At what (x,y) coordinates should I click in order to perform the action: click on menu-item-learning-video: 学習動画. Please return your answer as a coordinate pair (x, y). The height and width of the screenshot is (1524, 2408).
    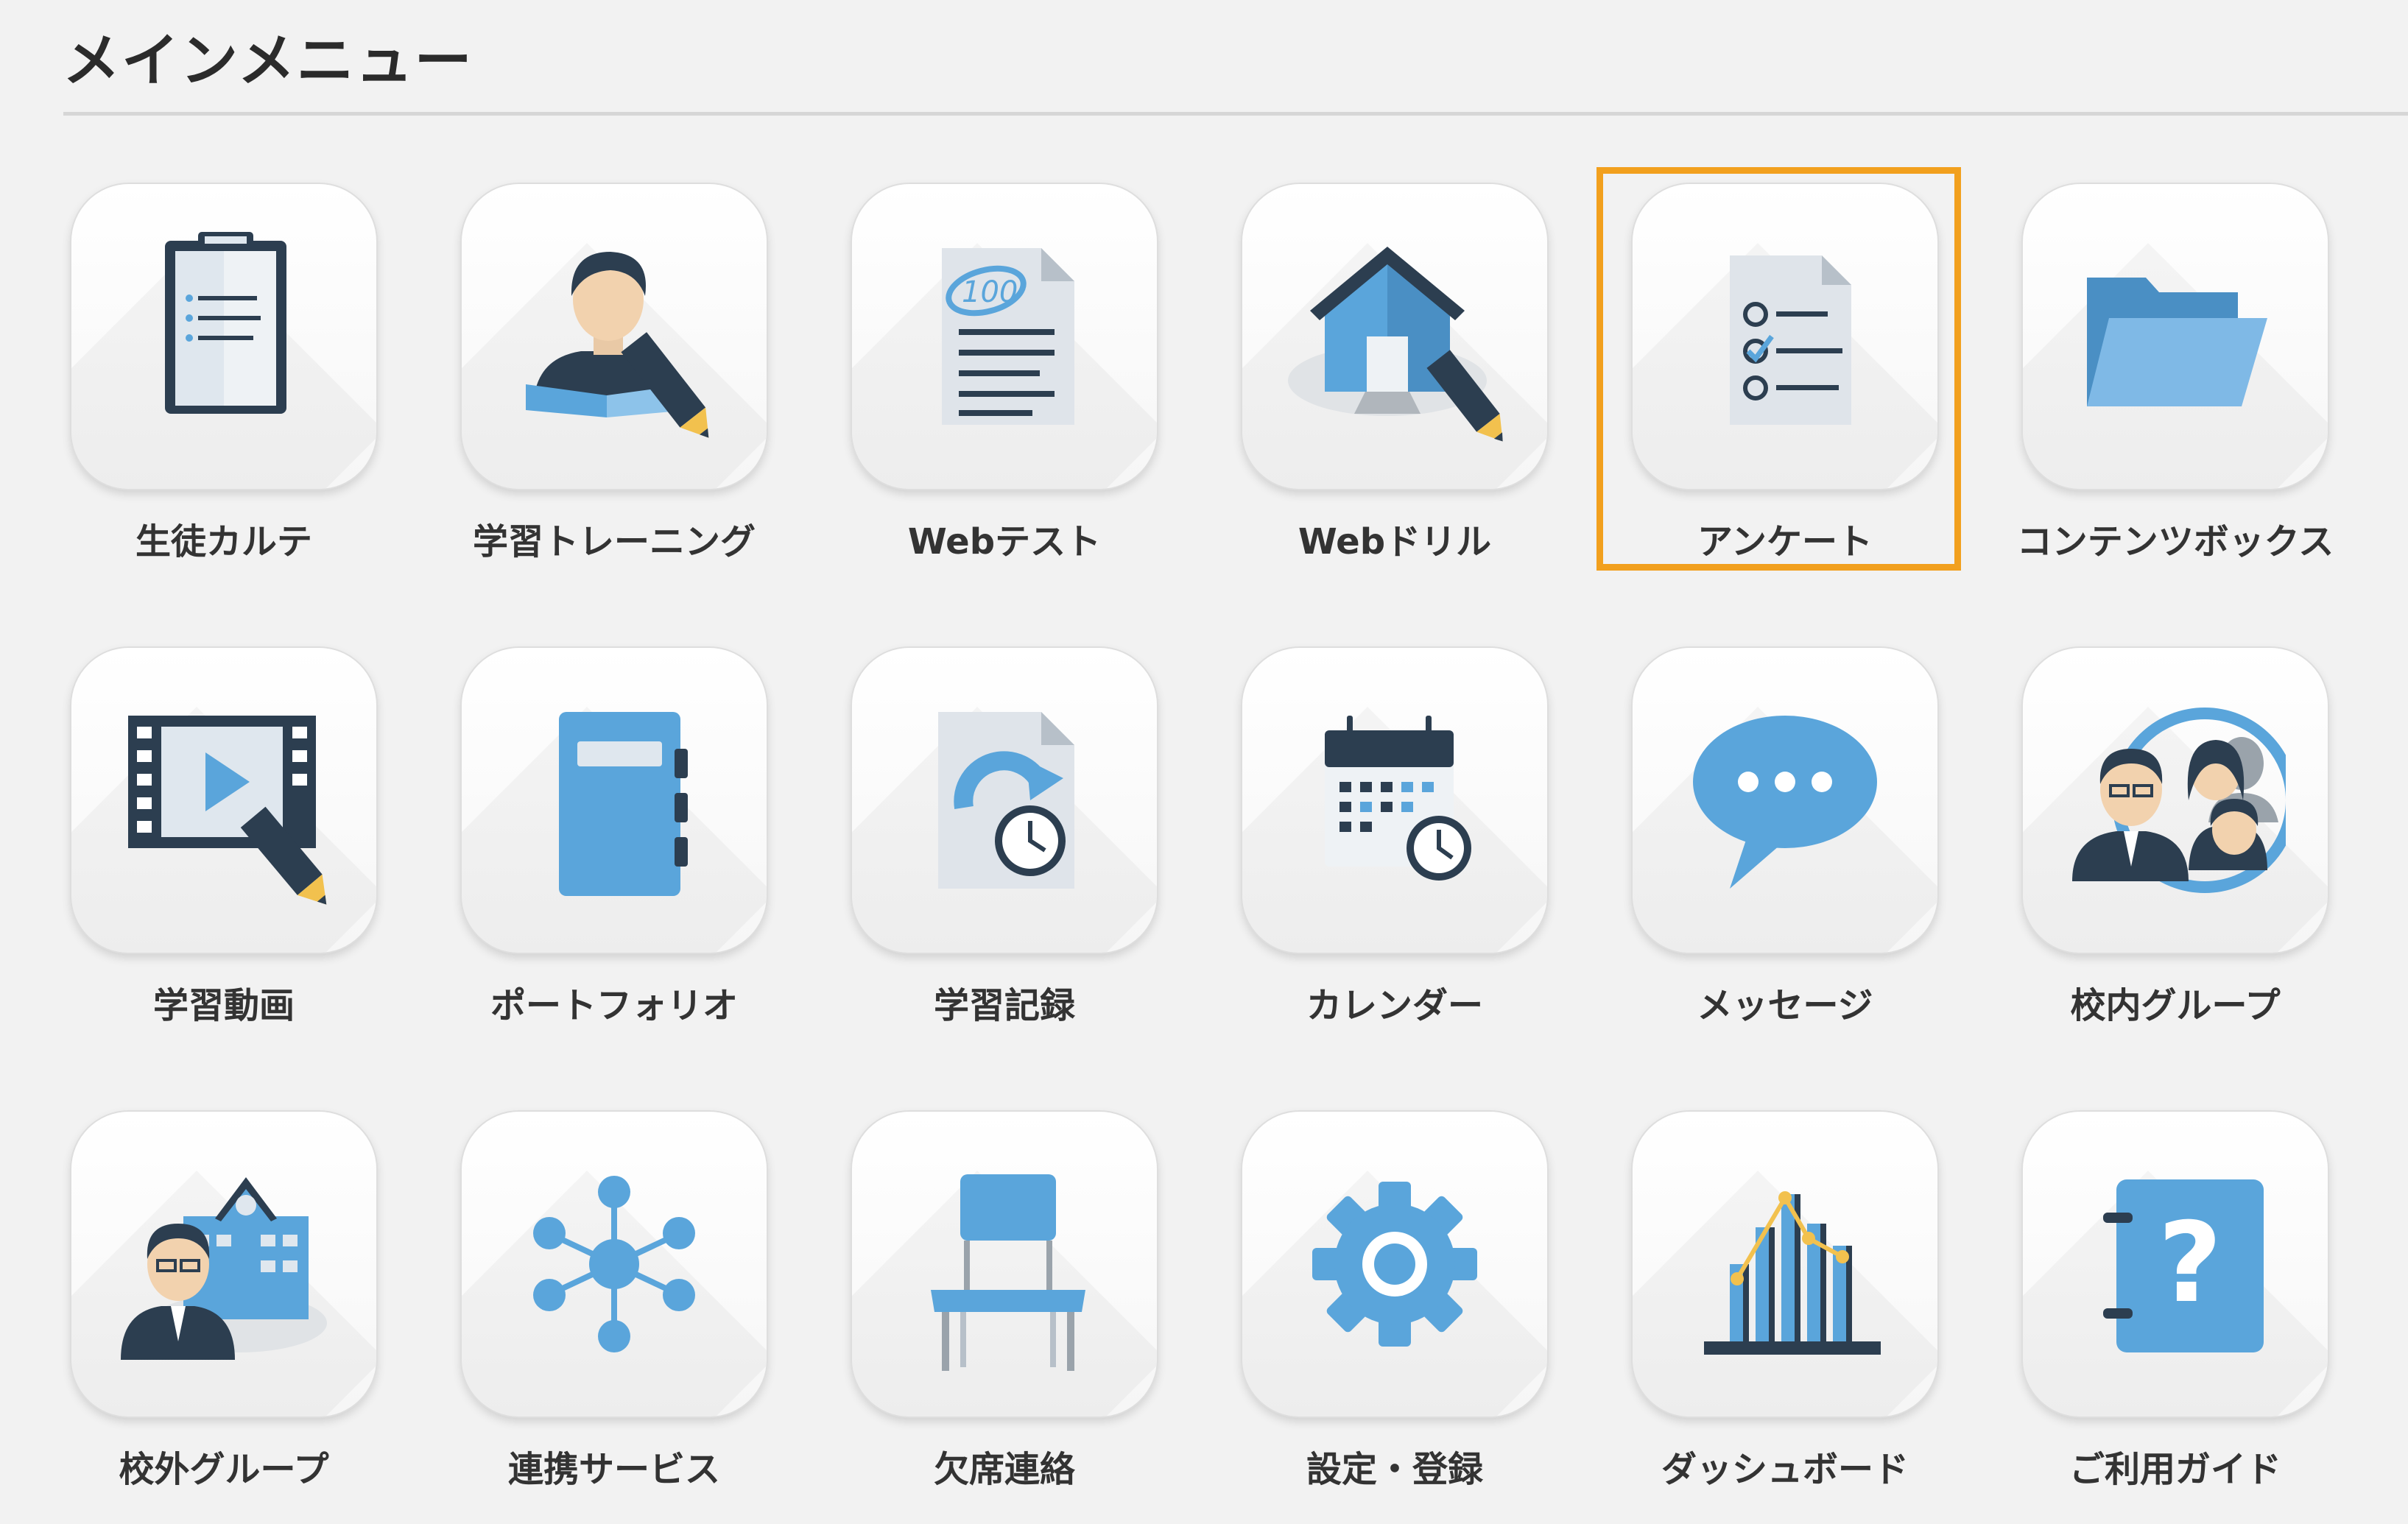
    Looking at the image, I should click on (222, 854).